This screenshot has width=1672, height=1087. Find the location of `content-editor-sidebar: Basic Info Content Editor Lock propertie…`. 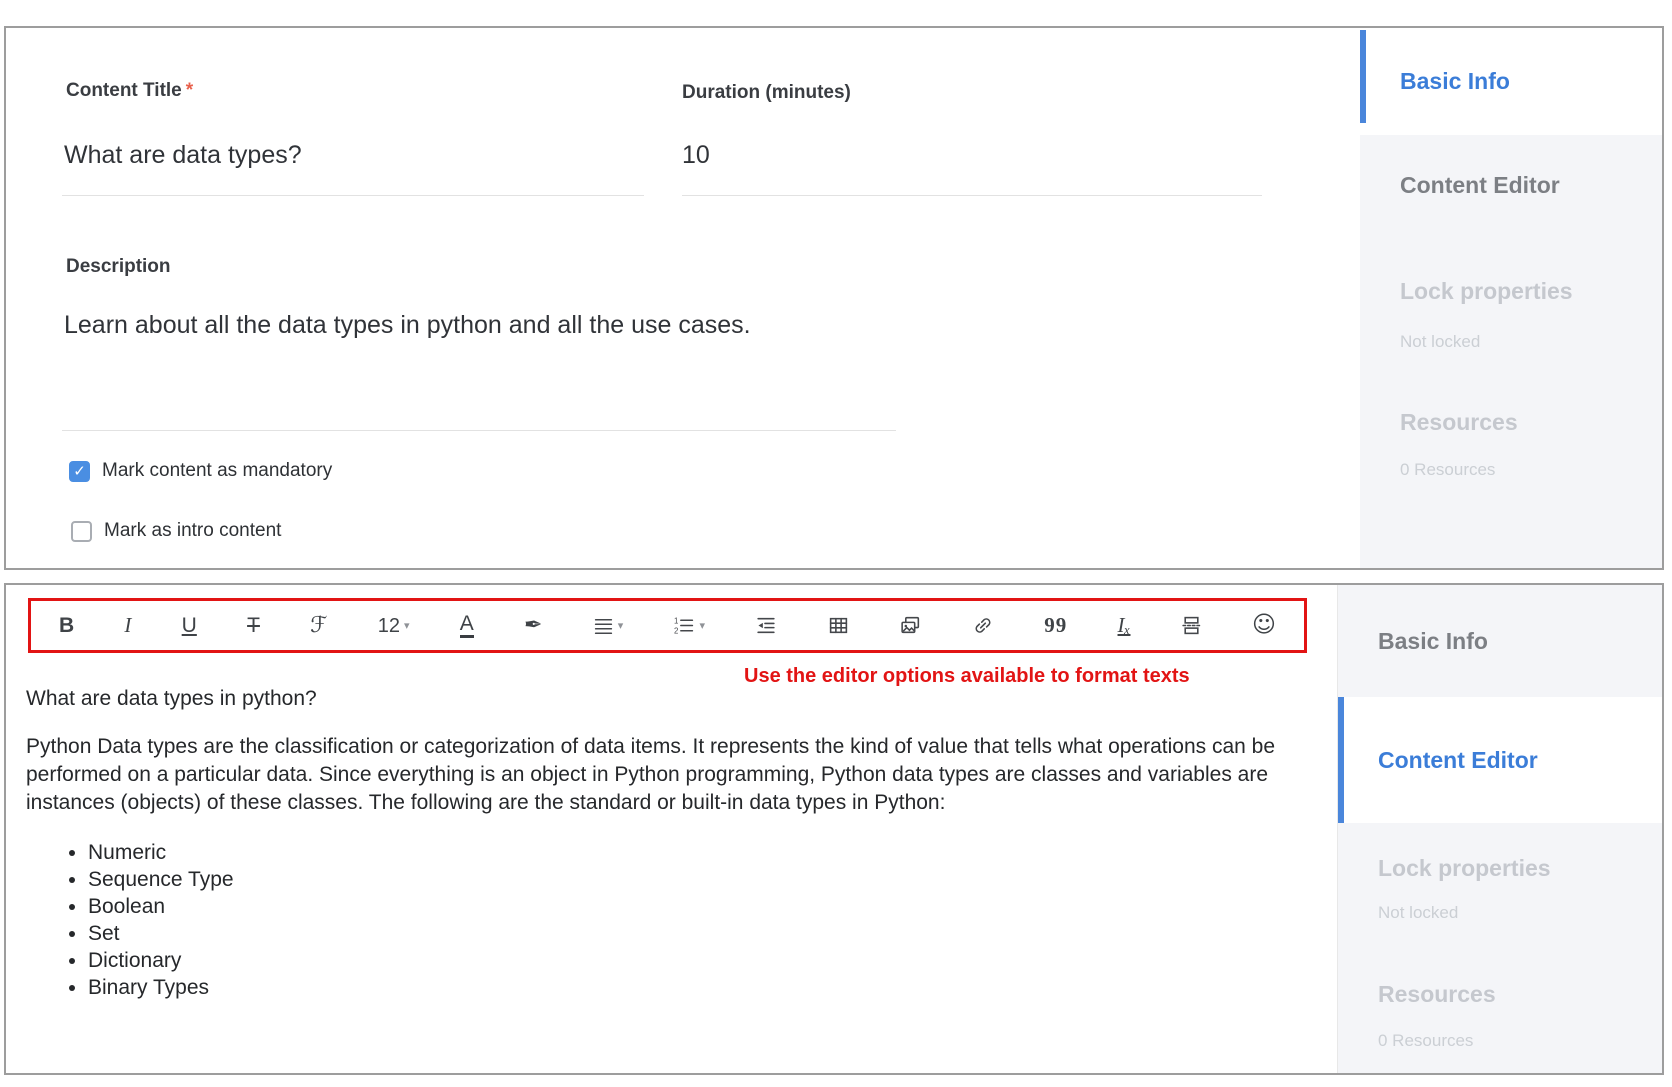

content-editor-sidebar: Basic Info Content Editor Lock propertie… is located at coordinates (1499, 829).